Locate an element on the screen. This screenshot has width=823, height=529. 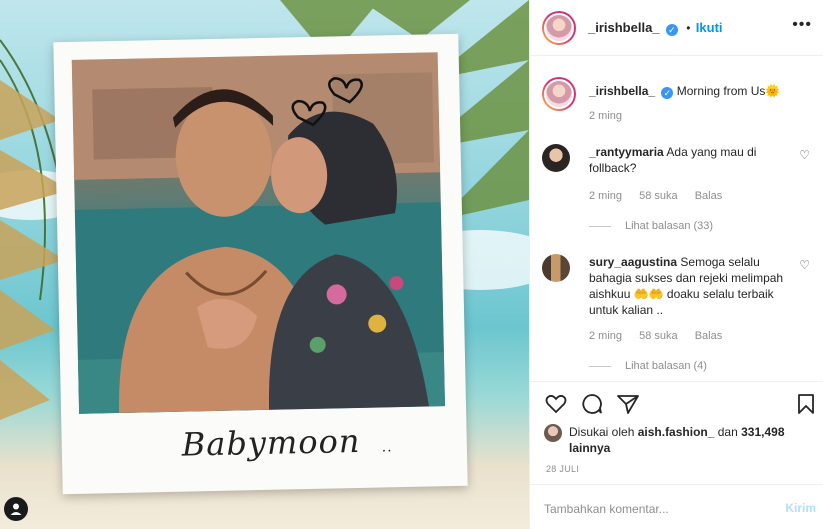
user-icon is located at coordinates (16, 509).